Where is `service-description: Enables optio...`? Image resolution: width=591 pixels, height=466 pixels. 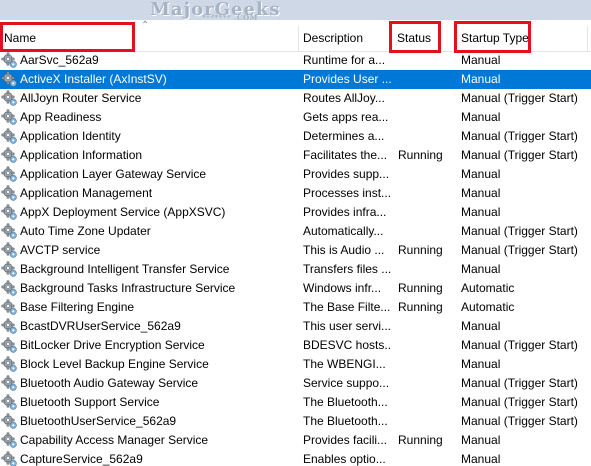
service-description: Enables optio... is located at coordinates (344, 459).